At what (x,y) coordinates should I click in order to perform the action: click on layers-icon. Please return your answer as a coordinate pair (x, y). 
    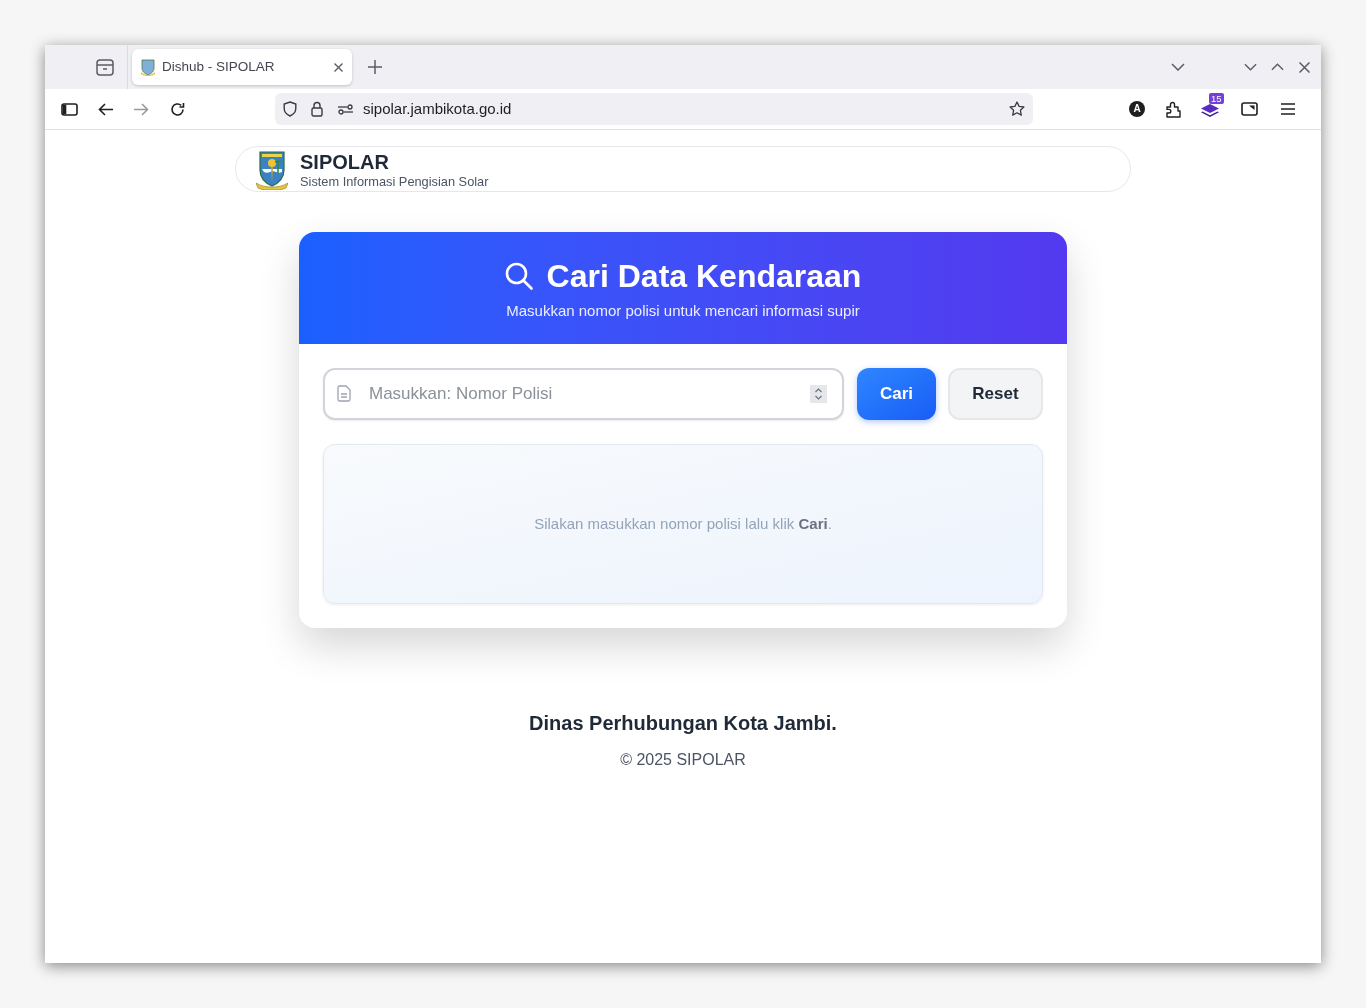
    Looking at the image, I should click on (1210, 111).